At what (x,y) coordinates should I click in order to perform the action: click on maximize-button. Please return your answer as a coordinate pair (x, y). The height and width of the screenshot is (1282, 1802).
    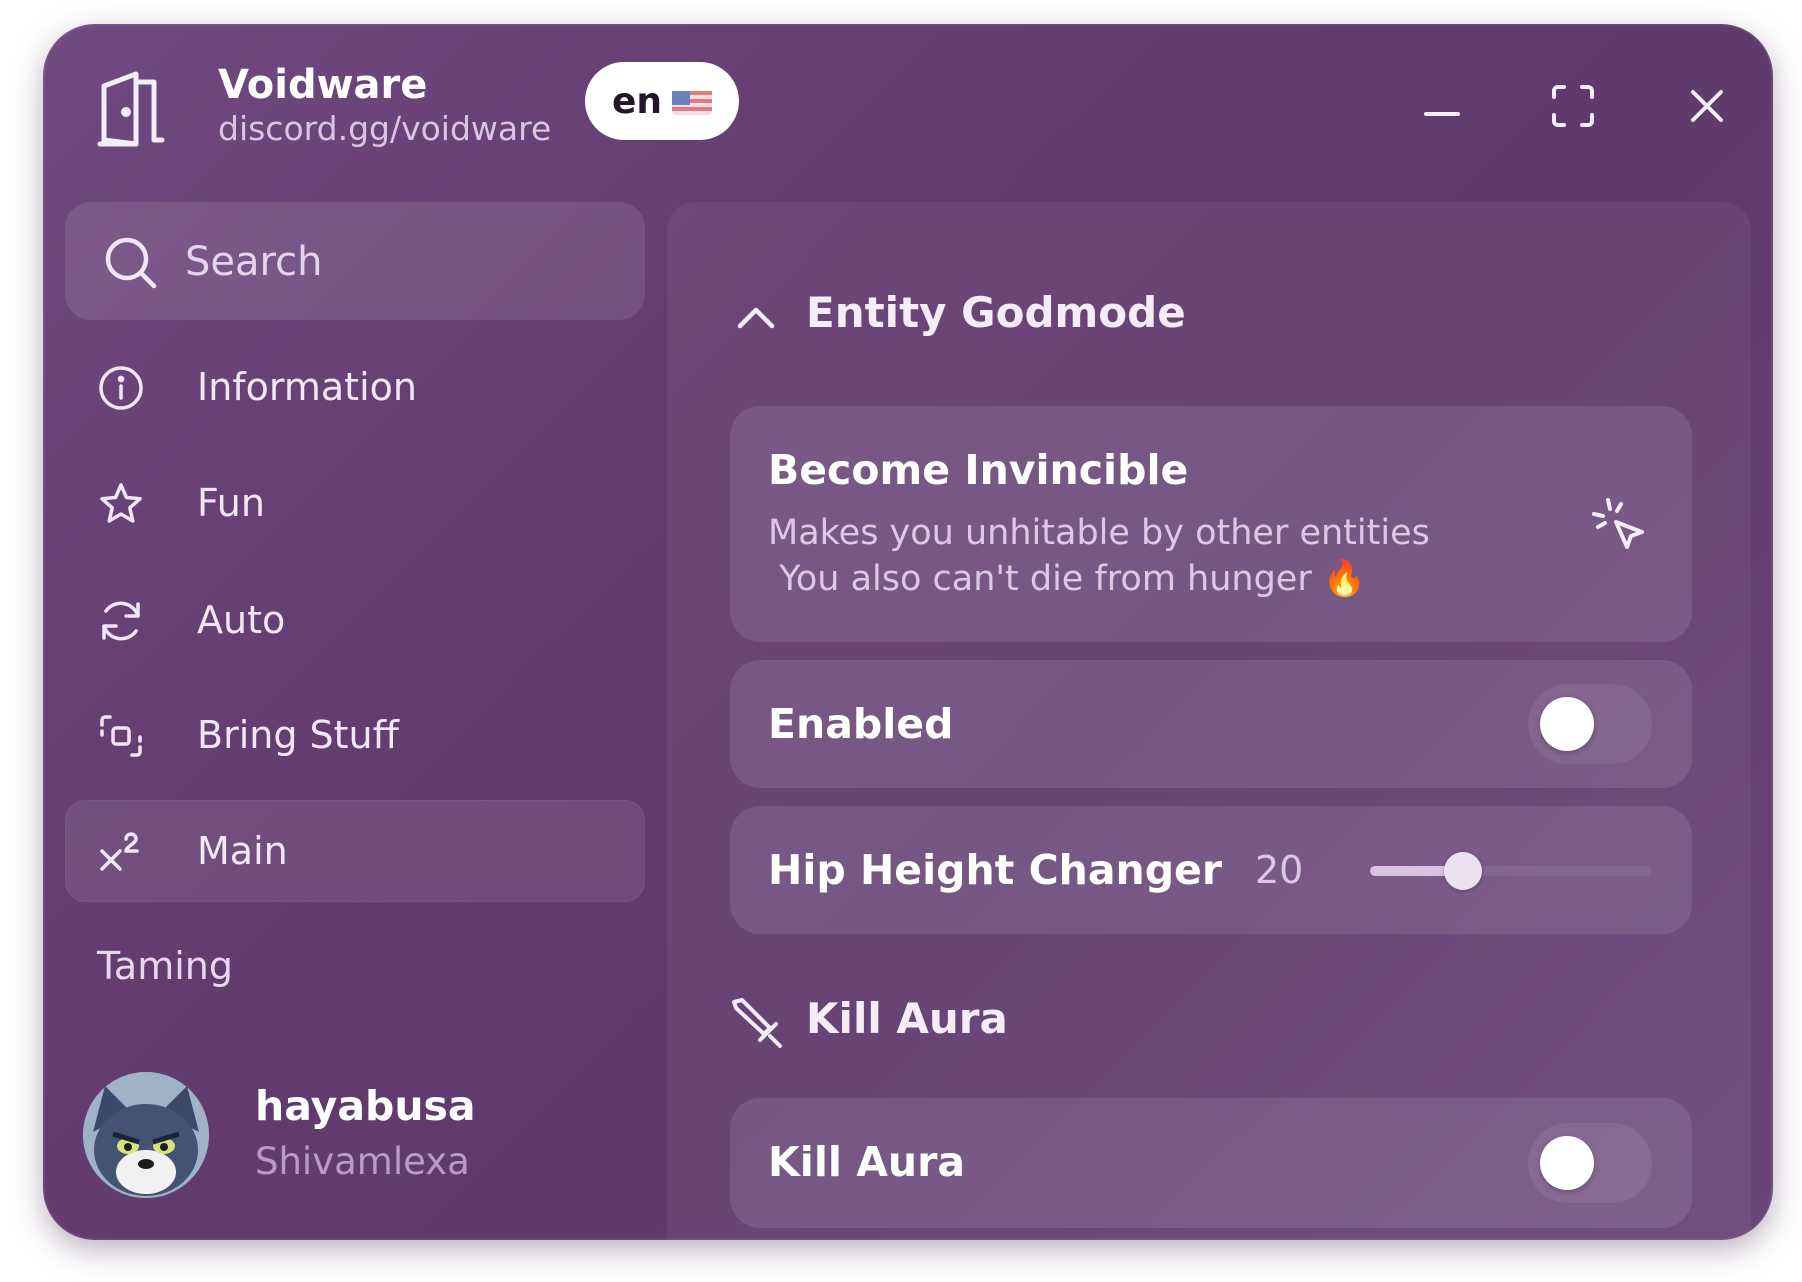
    Looking at the image, I should click on (1573, 108).